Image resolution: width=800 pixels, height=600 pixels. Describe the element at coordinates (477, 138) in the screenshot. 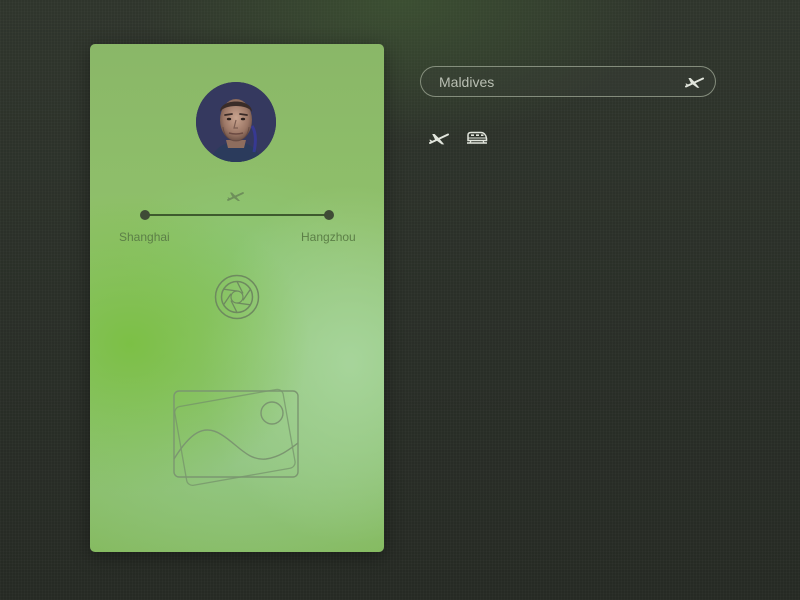

I see `train-icon` at that location.